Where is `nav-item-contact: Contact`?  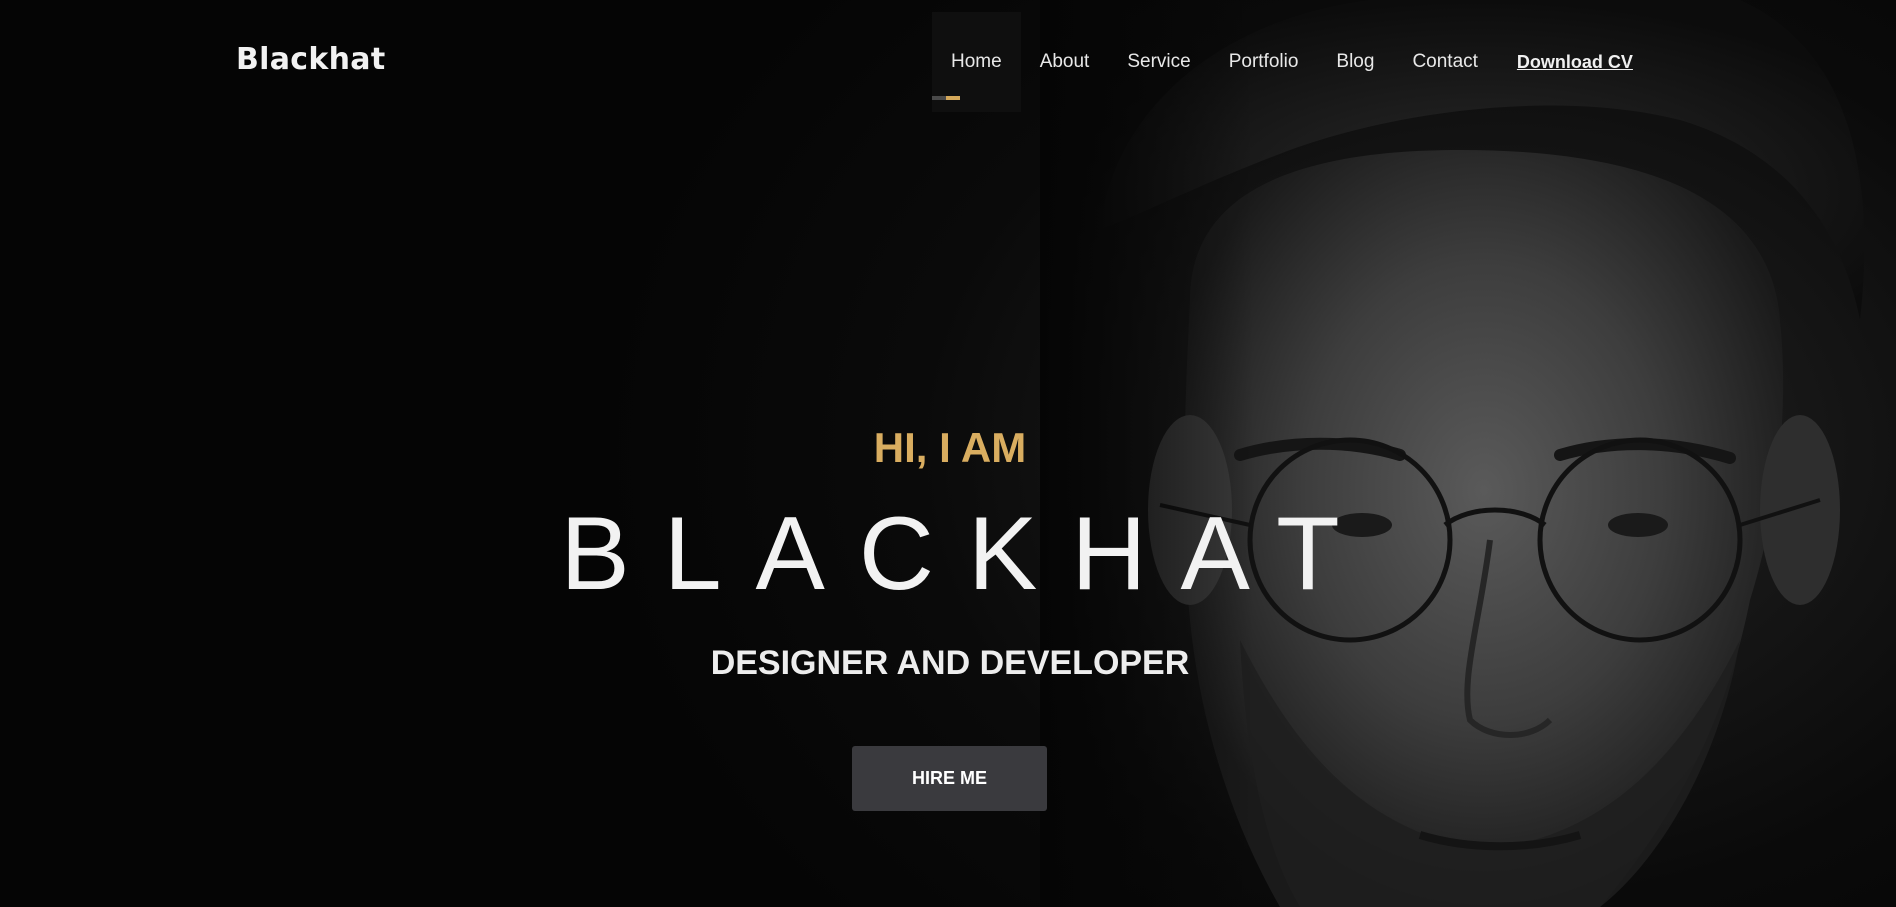
nav-item-contact: Contact is located at coordinates (1444, 62).